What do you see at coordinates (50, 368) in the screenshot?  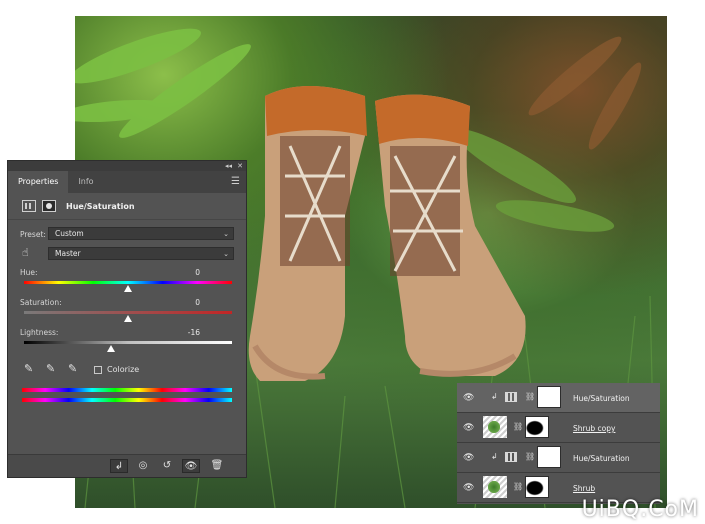 I see `eyedropper-plus-icon: ✎` at bounding box center [50, 368].